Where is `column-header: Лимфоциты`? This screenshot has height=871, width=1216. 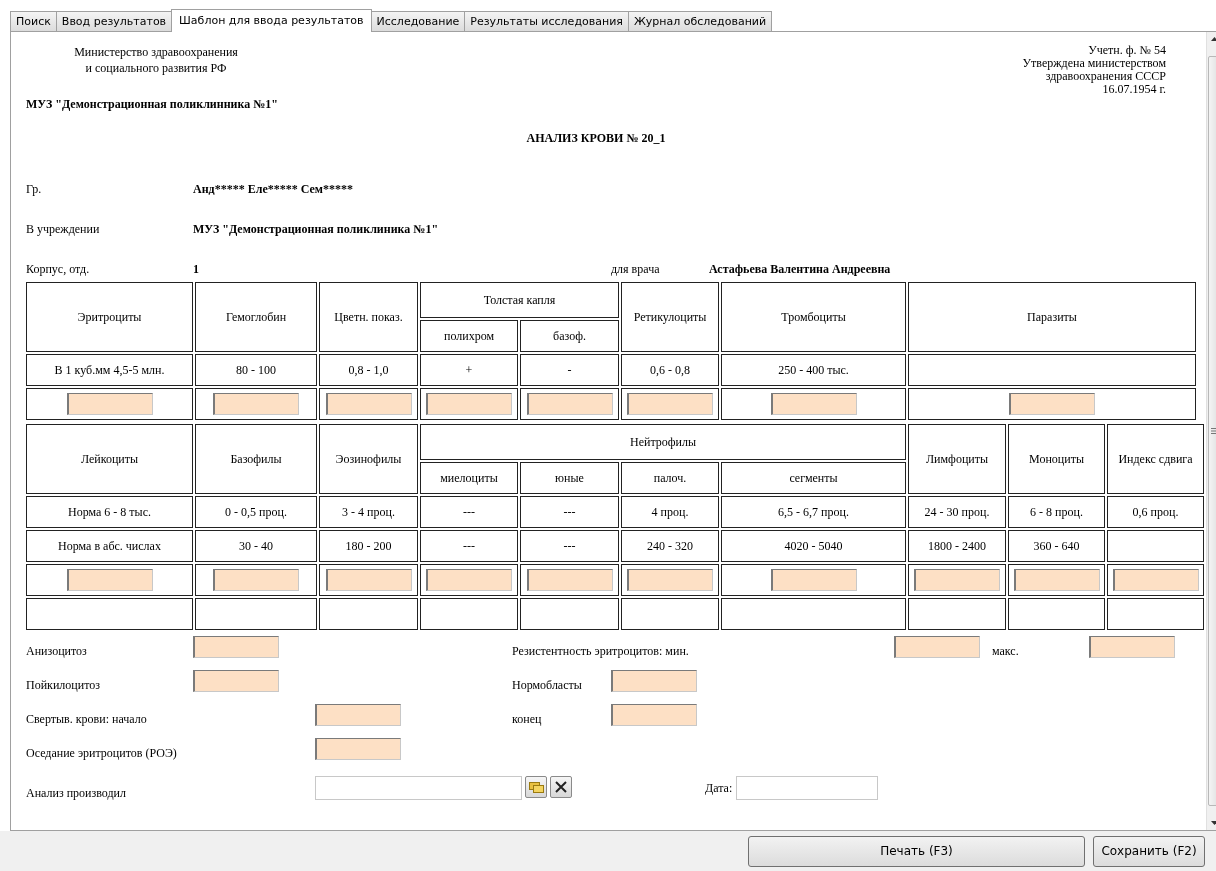
column-header: Лимфоциты is located at coordinates (957, 459).